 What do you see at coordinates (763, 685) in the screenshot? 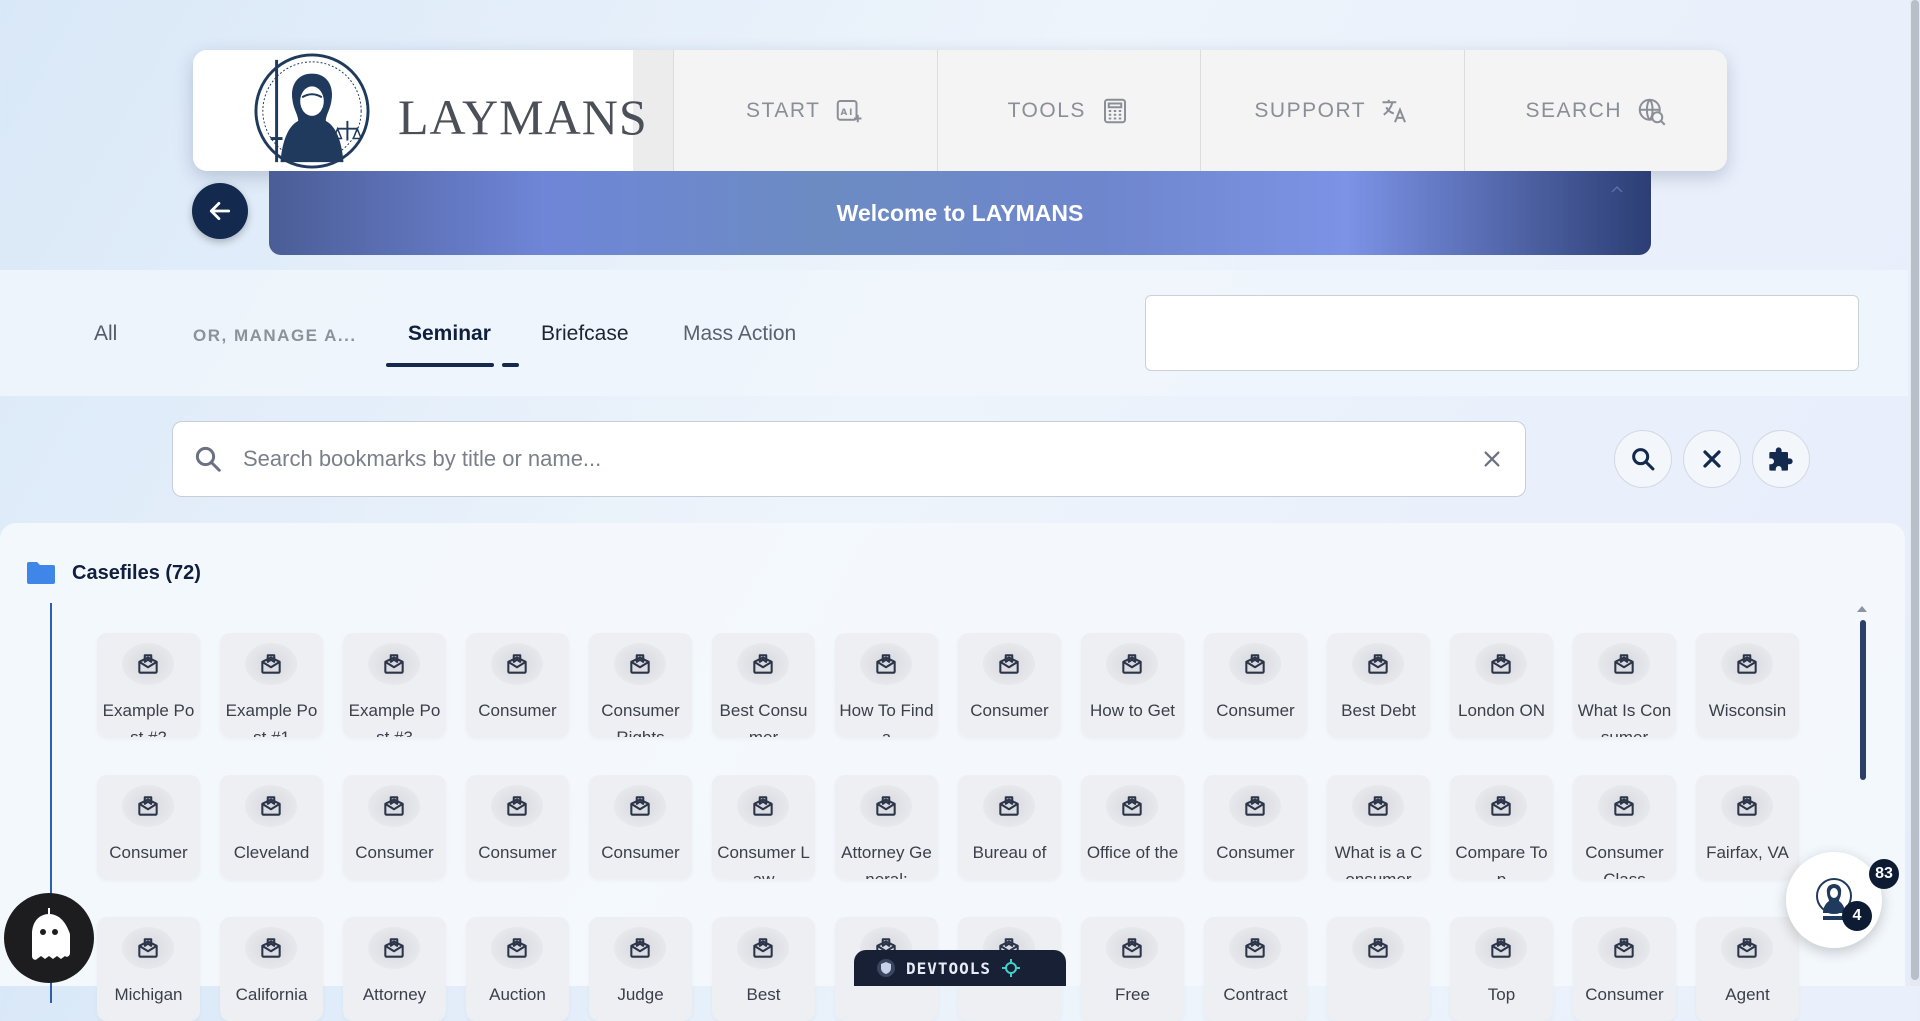
I see `casefile-card: Best Consumer` at bounding box center [763, 685].